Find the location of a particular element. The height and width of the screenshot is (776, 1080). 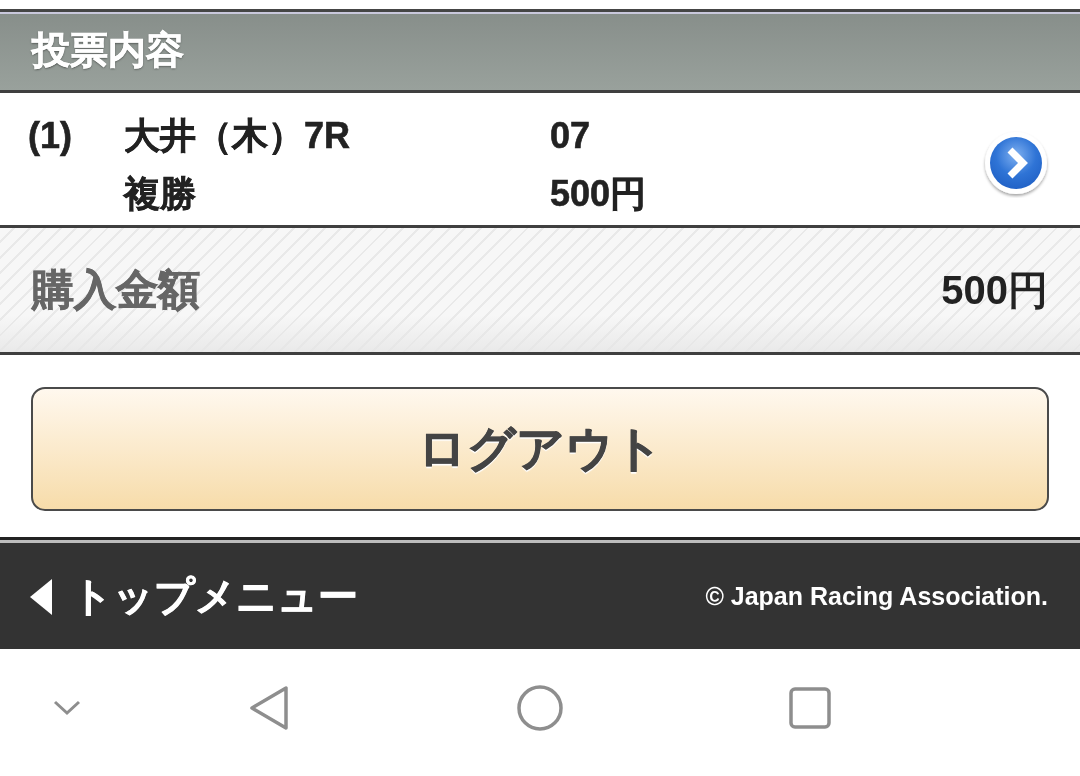

bet-index: (1) is located at coordinates (50, 136).